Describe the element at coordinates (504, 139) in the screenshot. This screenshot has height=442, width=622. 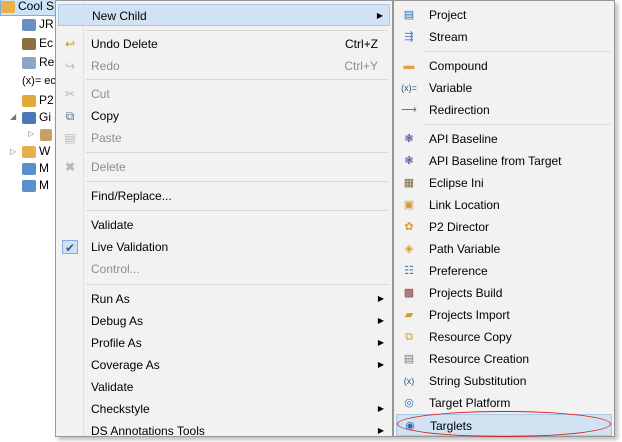
I see `submenu-item-api-baseline: ❃ API Baseline` at that location.